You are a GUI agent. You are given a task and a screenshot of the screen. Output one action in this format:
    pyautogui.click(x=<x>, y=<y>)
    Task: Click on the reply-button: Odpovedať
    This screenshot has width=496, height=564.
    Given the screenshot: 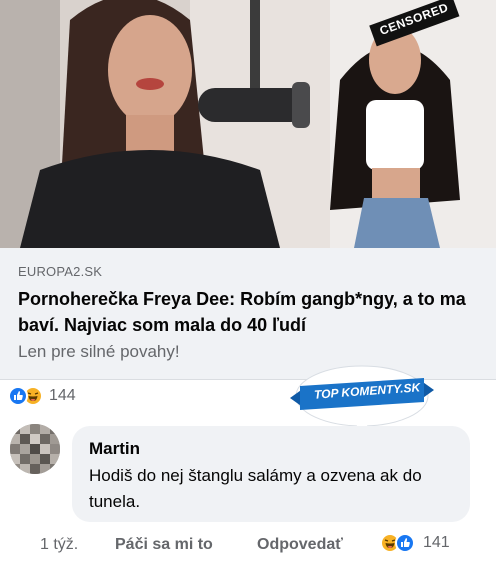 What is the action you would take?
    pyautogui.click(x=300, y=545)
    